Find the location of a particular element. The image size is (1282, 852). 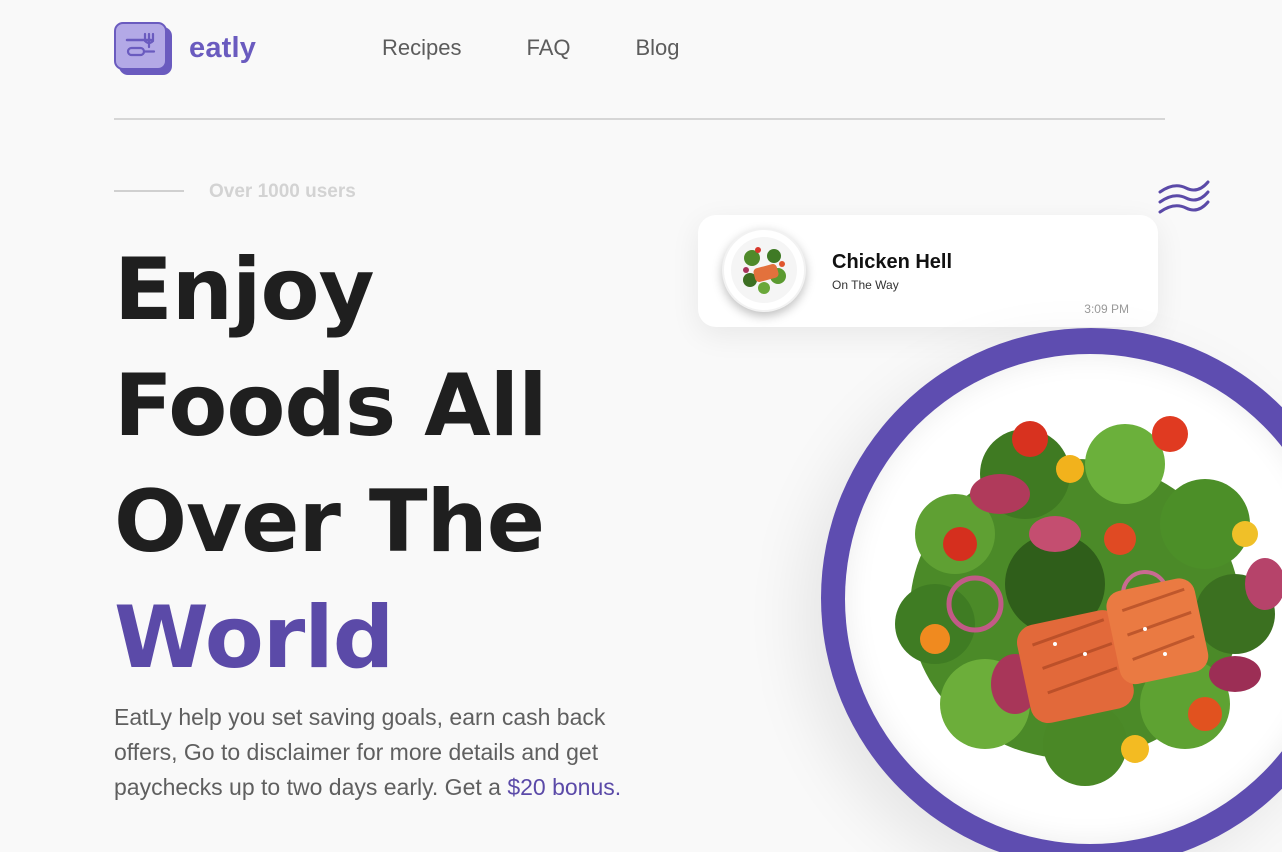

hero-title-accent: World is located at coordinates (254, 638).